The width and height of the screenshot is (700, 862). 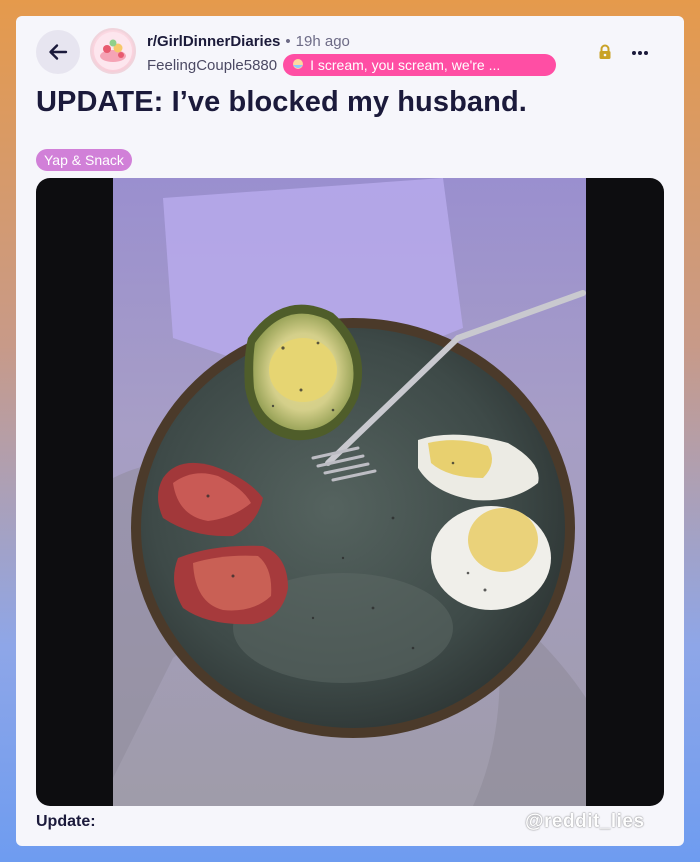 What do you see at coordinates (113, 51) in the screenshot?
I see `subreddit-avatar` at bounding box center [113, 51].